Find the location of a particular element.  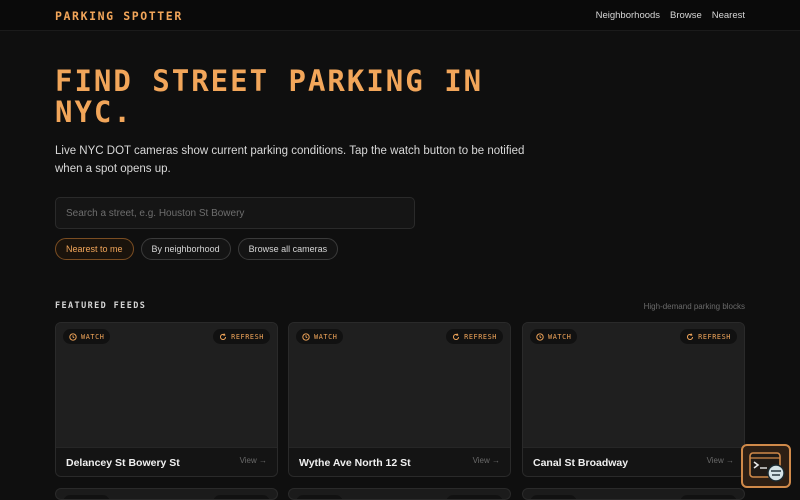

feed-card: WATCH REFRESH Canal St Broadway View → is located at coordinates (633, 399).